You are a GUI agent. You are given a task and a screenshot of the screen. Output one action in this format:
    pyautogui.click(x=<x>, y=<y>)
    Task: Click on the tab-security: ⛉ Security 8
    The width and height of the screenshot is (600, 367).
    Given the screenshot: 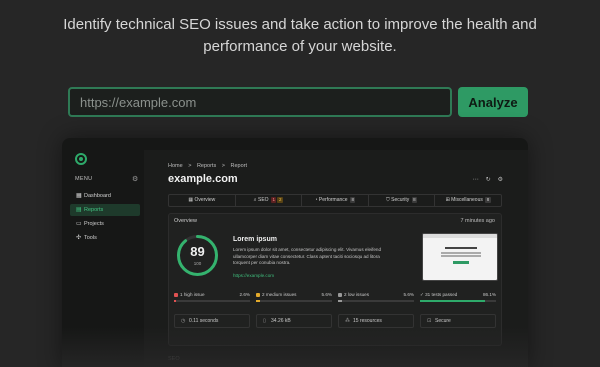 What is the action you would take?
    pyautogui.click(x=402, y=200)
    